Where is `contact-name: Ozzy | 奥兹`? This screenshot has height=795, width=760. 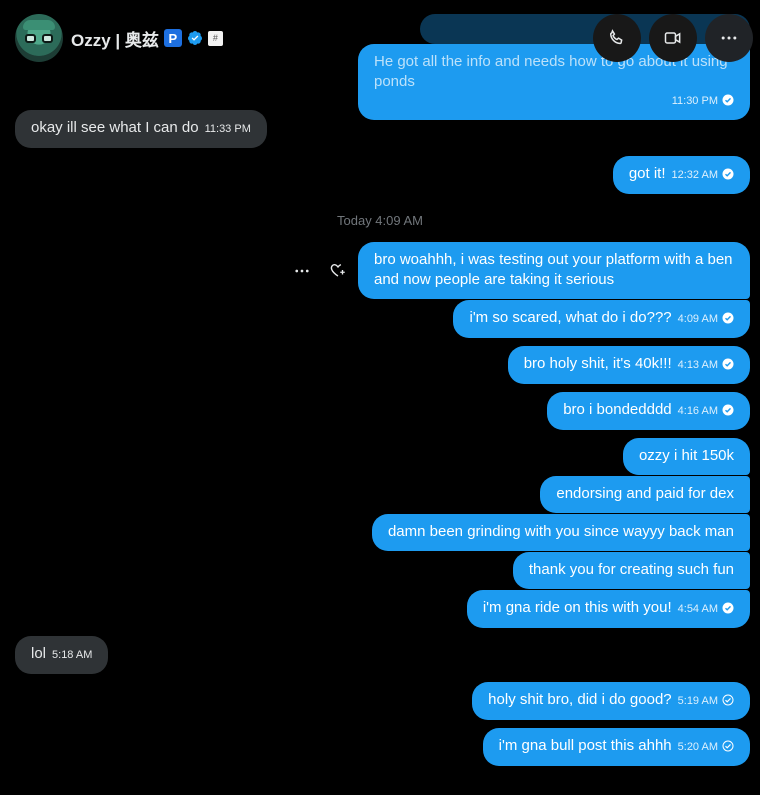
contact-name: Ozzy | 奥兹 is located at coordinates (115, 40).